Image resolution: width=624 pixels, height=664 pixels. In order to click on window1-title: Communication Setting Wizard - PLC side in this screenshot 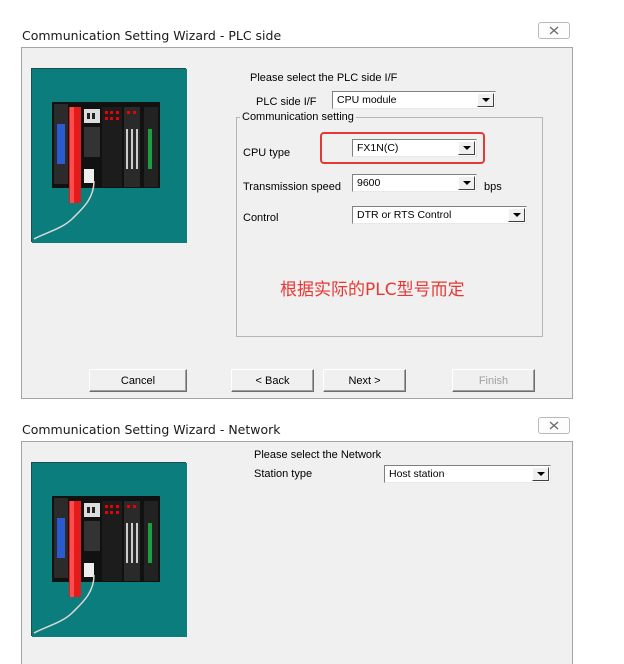, I will do `click(152, 35)`.